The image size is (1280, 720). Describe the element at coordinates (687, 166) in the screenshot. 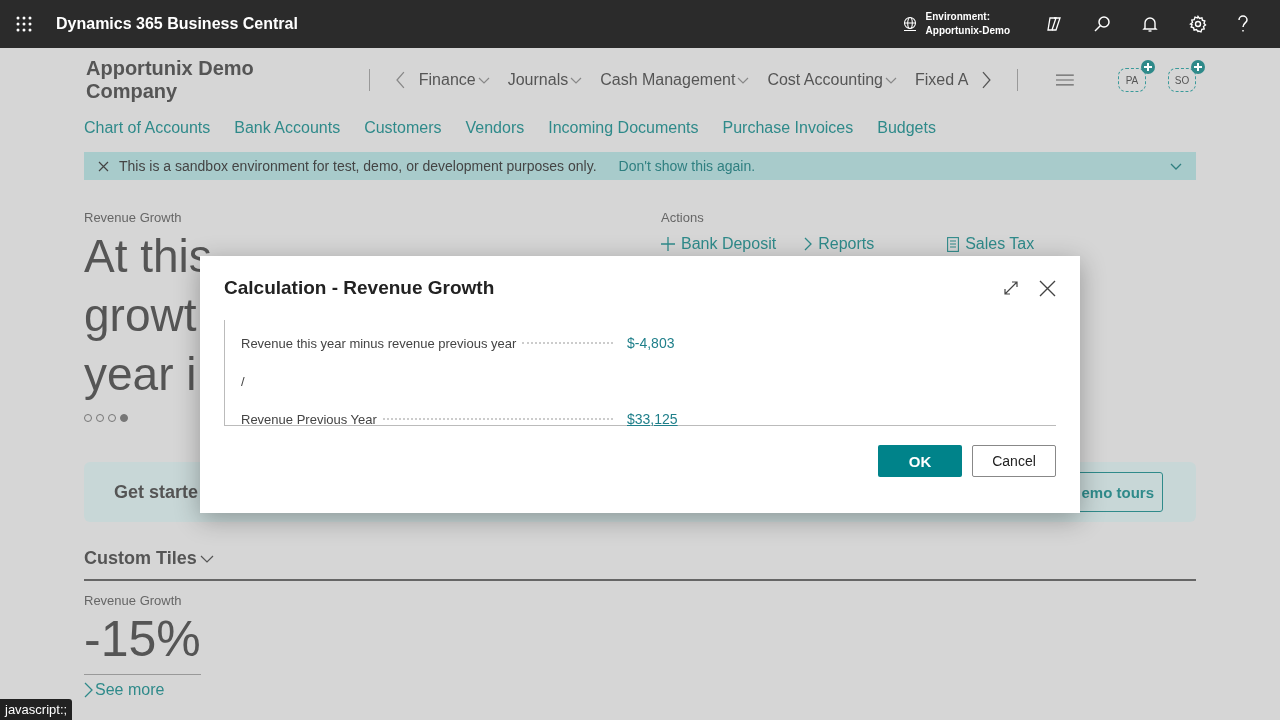

I see `dismiss-link: Don't show this again.` at that location.